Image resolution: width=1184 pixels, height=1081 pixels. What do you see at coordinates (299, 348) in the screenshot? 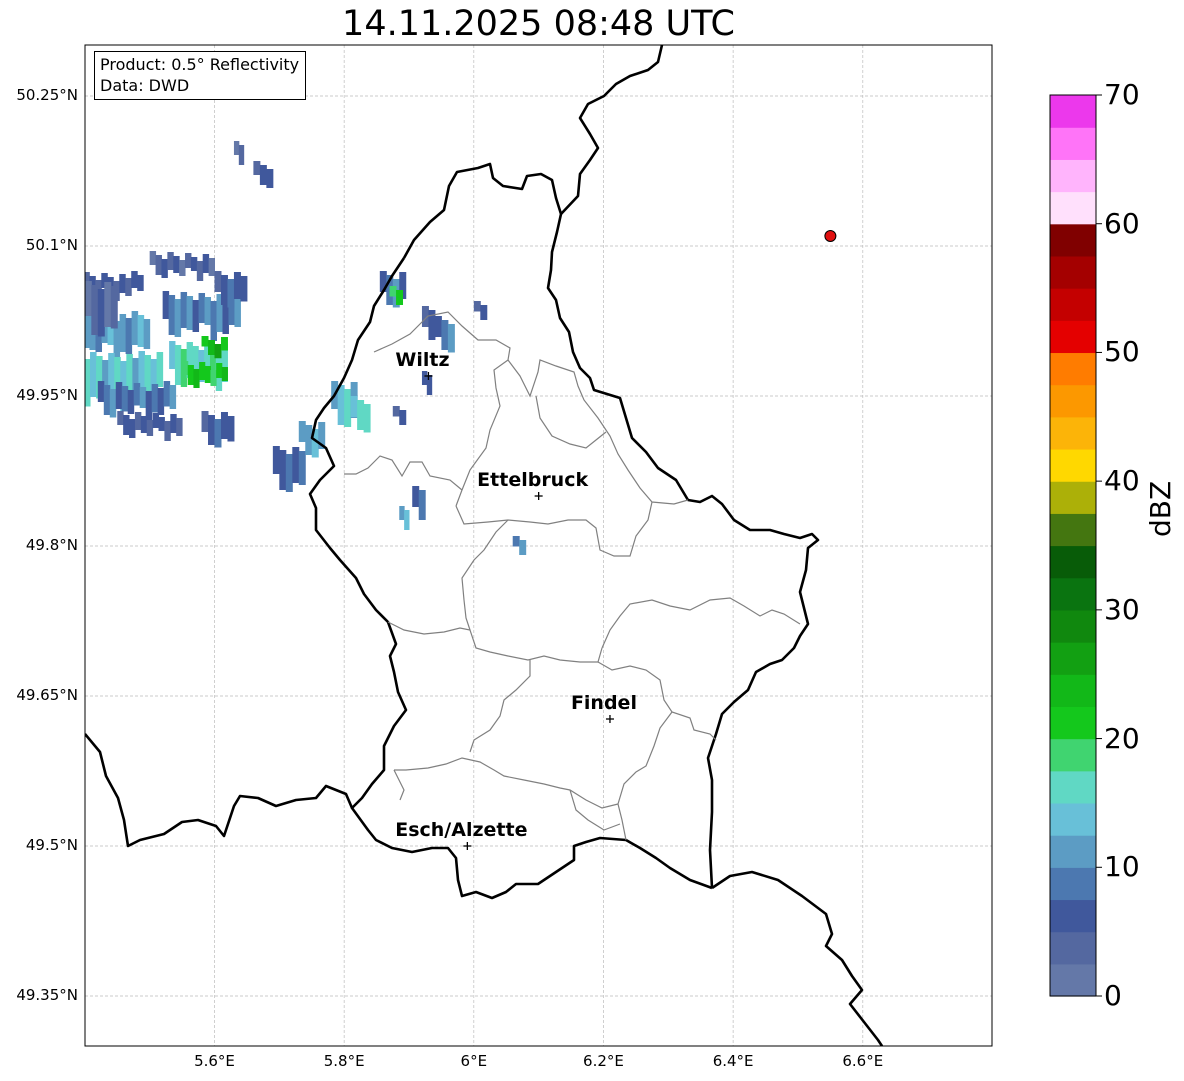
I see `radar-echoes` at bounding box center [299, 348].